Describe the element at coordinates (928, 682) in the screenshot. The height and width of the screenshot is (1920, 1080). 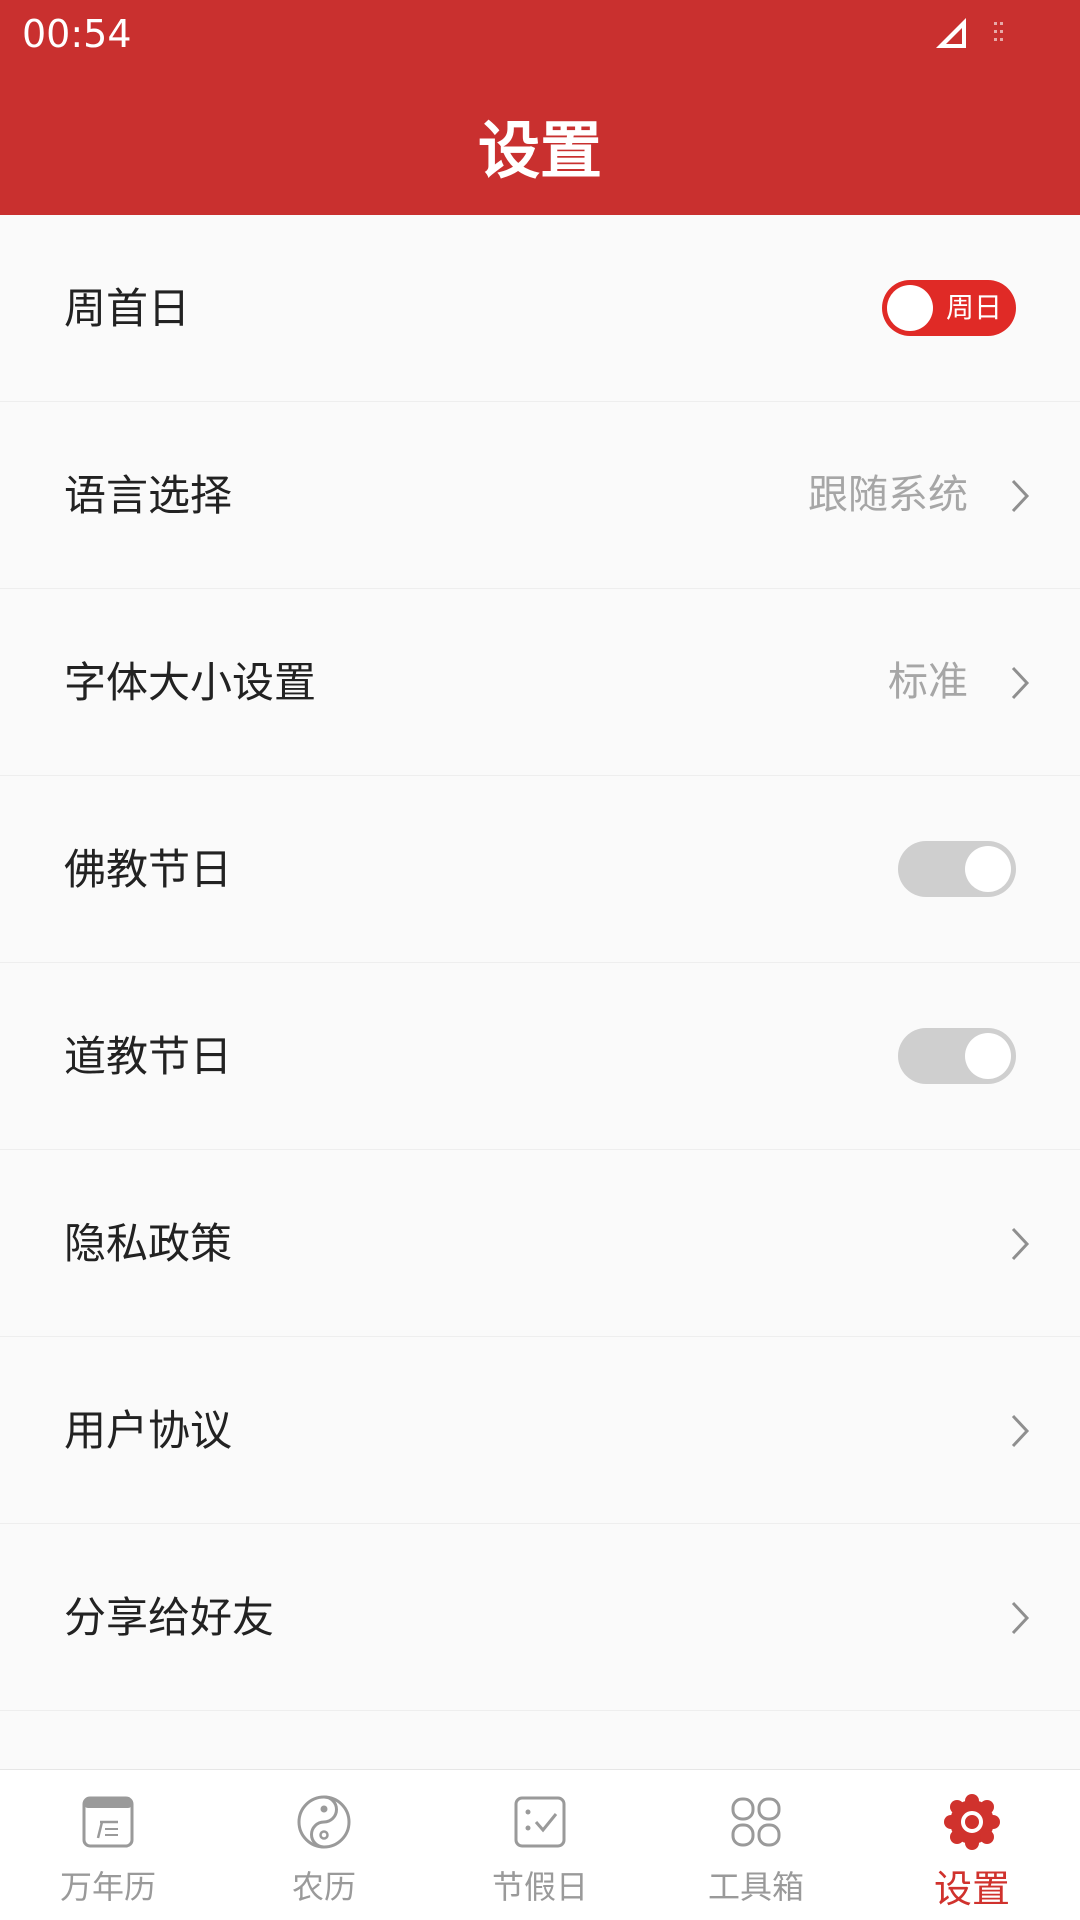
I see `setting-value: 标准` at that location.